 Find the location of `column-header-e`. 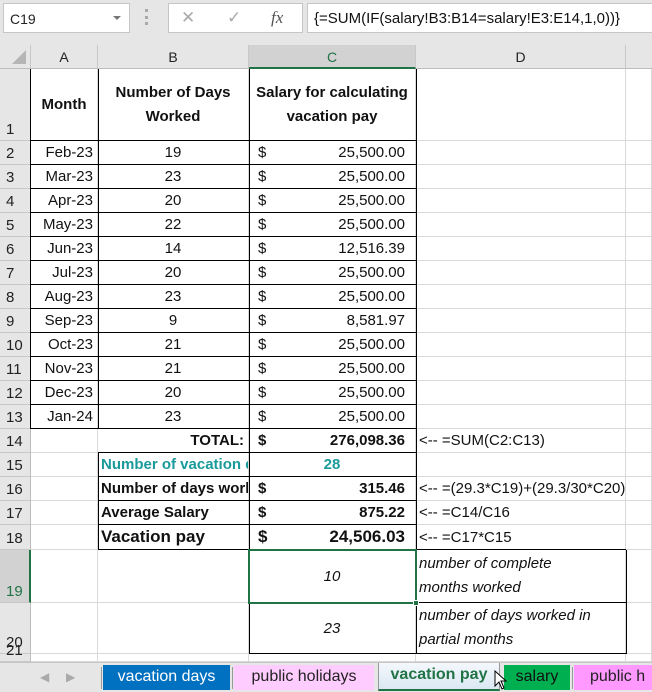

column-header-e is located at coordinates (639, 57).